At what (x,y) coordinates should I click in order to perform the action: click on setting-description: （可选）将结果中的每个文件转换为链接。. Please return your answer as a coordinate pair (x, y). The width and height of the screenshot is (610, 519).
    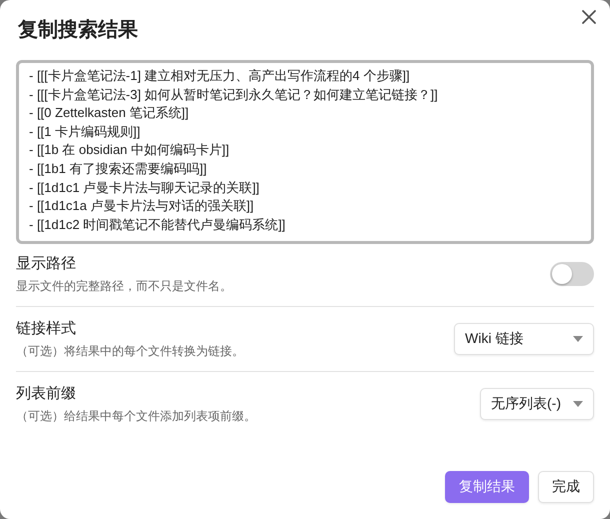
    Looking at the image, I should click on (130, 351).